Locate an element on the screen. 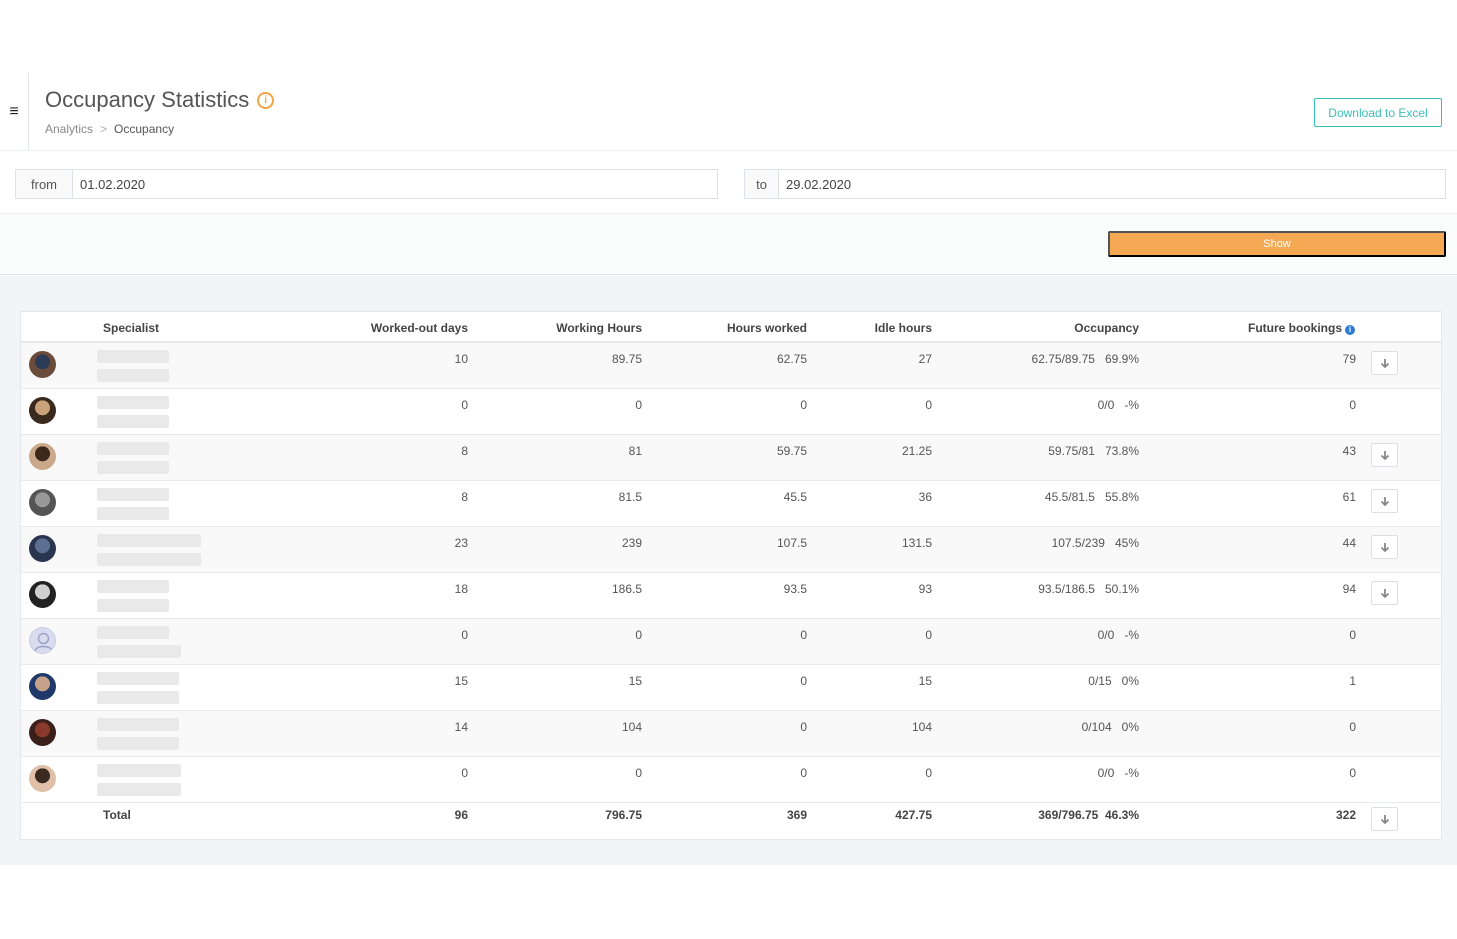 The image size is (1457, 939). col-specialist: Specialist is located at coordinates (131, 328).